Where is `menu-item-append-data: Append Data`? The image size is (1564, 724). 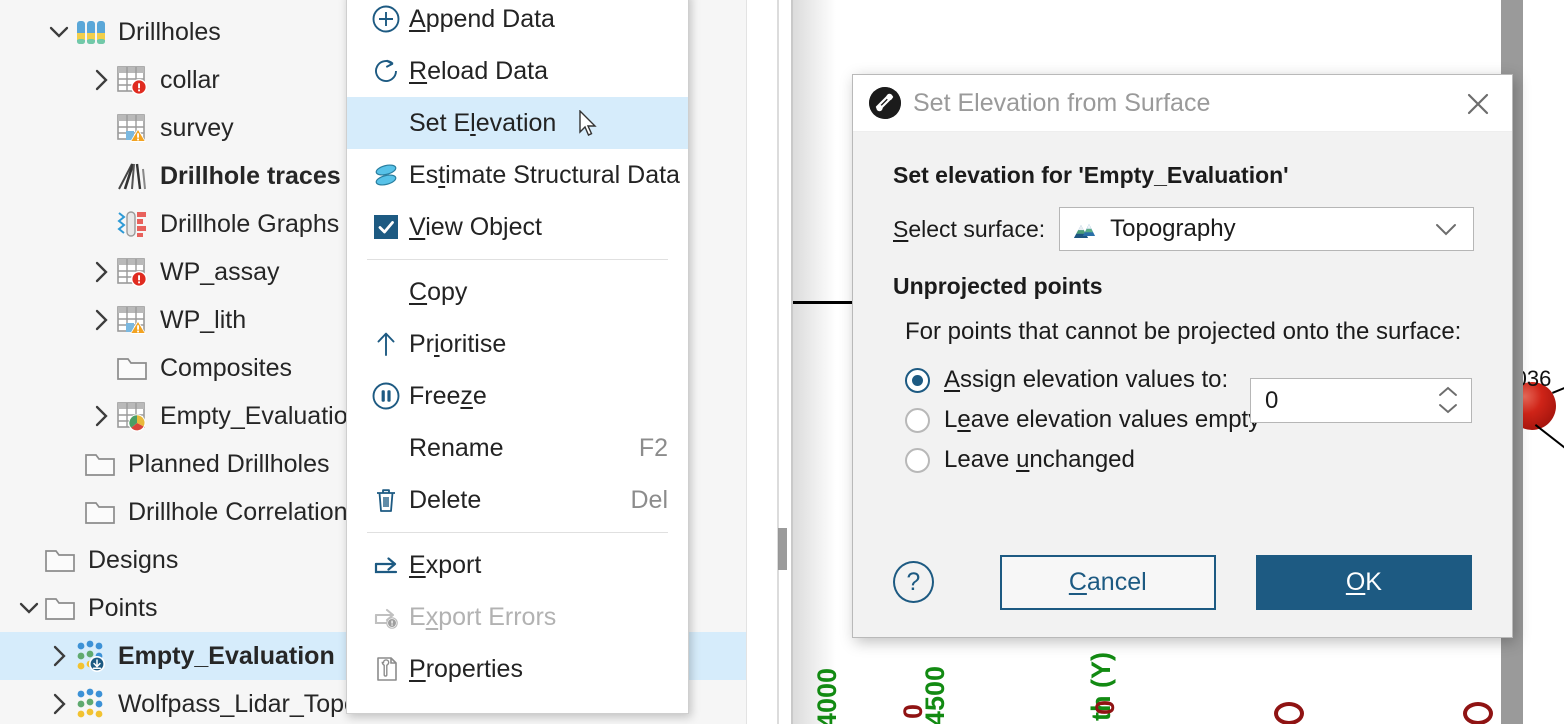
menu-item-append-data: Append Data is located at coordinates (517, 22).